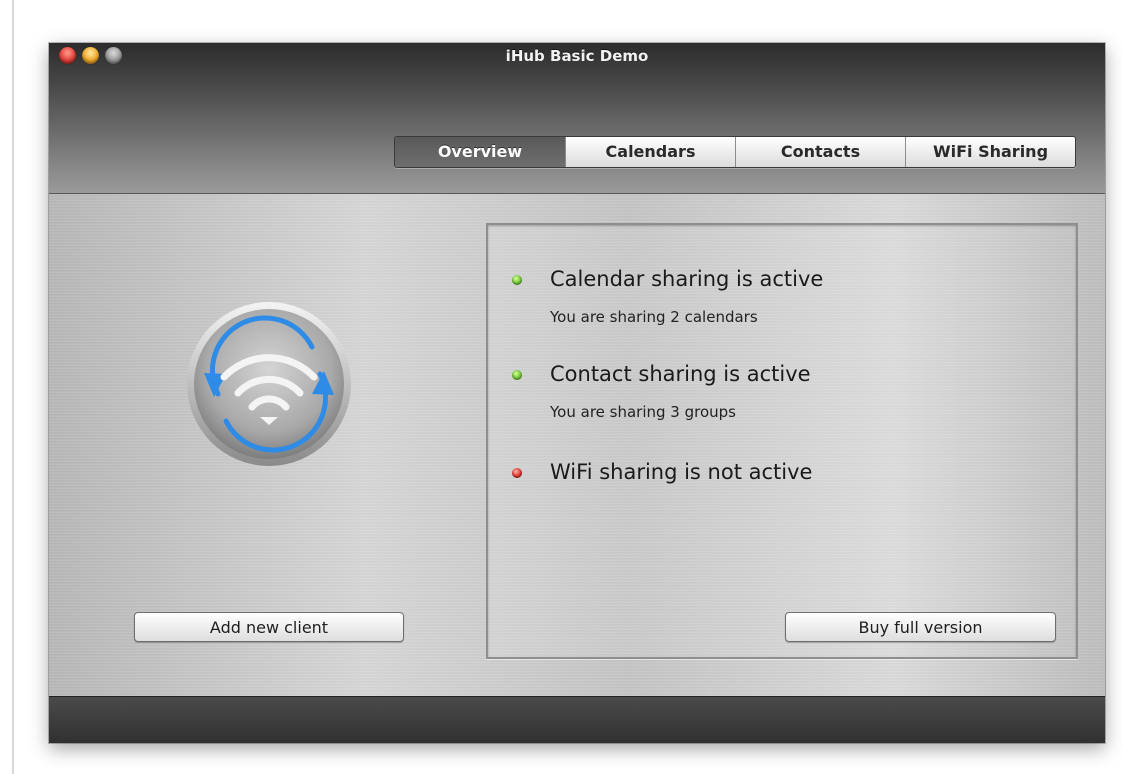 The width and height of the screenshot is (1122, 774). I want to click on status-dot-red, so click(517, 473).